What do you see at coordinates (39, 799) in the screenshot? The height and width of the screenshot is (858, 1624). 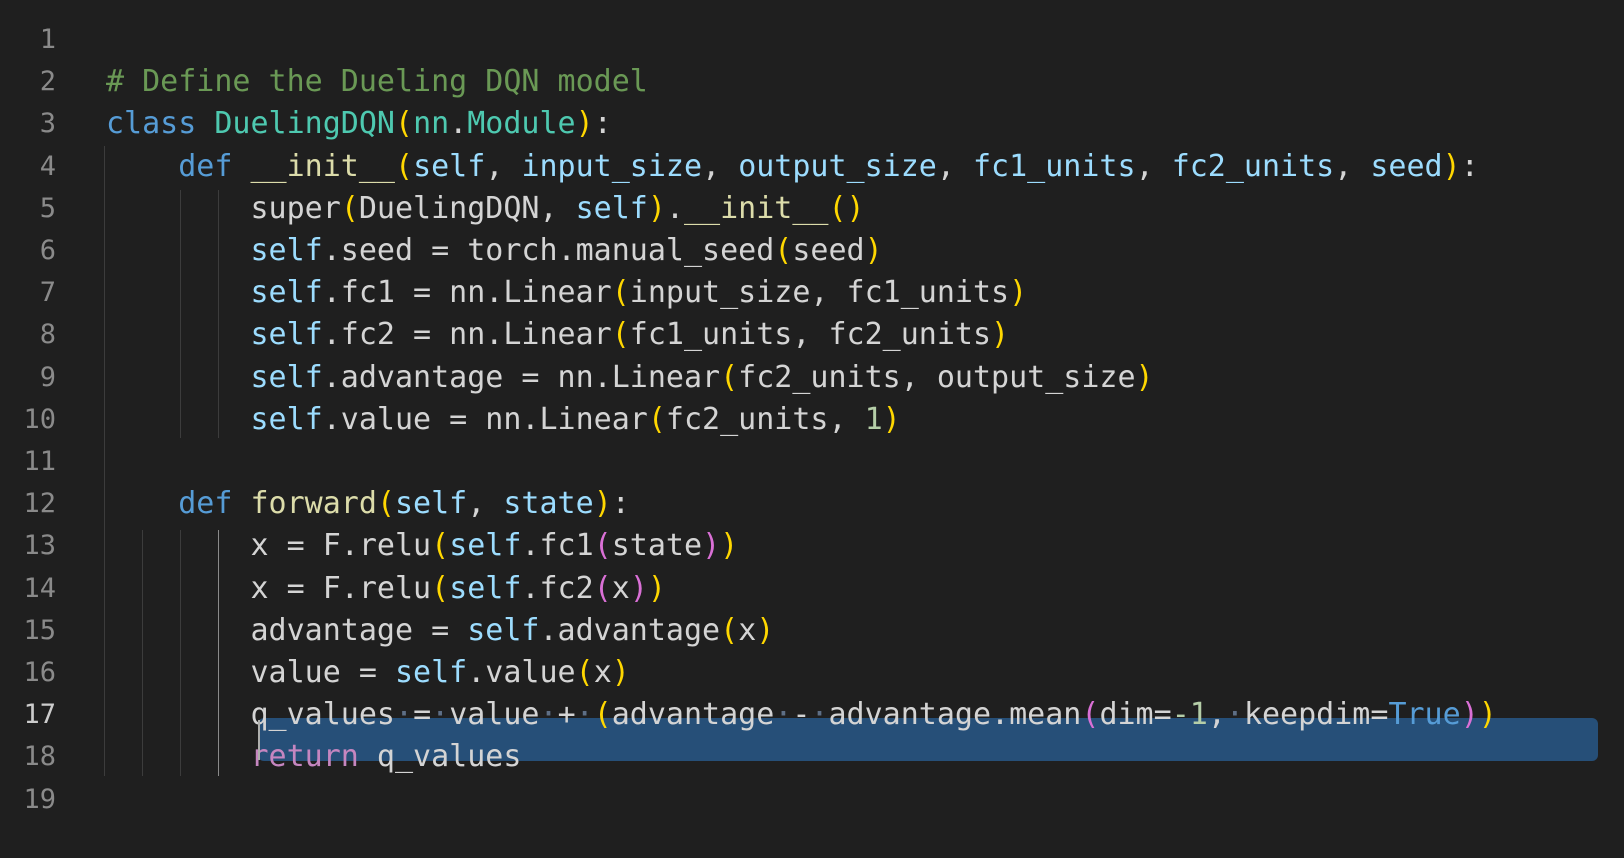 I see `line-number: 19` at bounding box center [39, 799].